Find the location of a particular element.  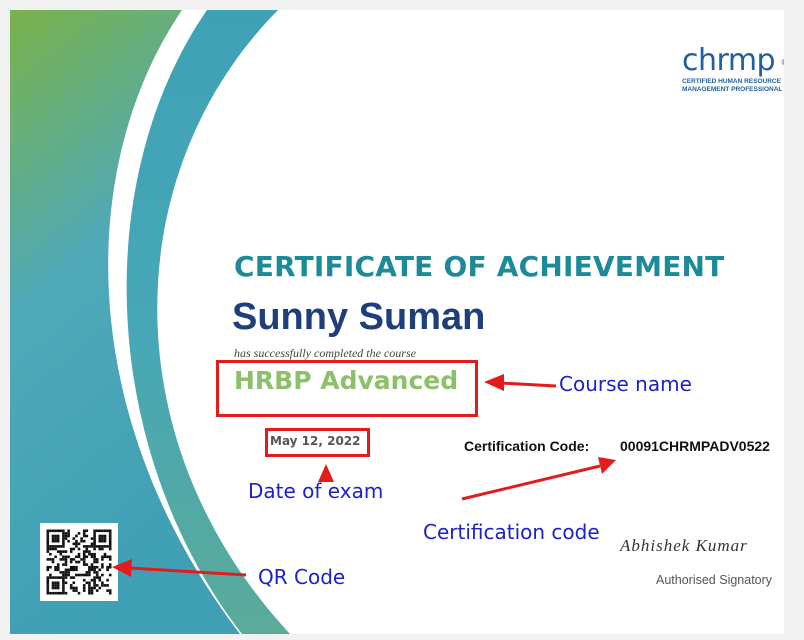

annotation-qr-code: QR Code is located at coordinates (302, 577).